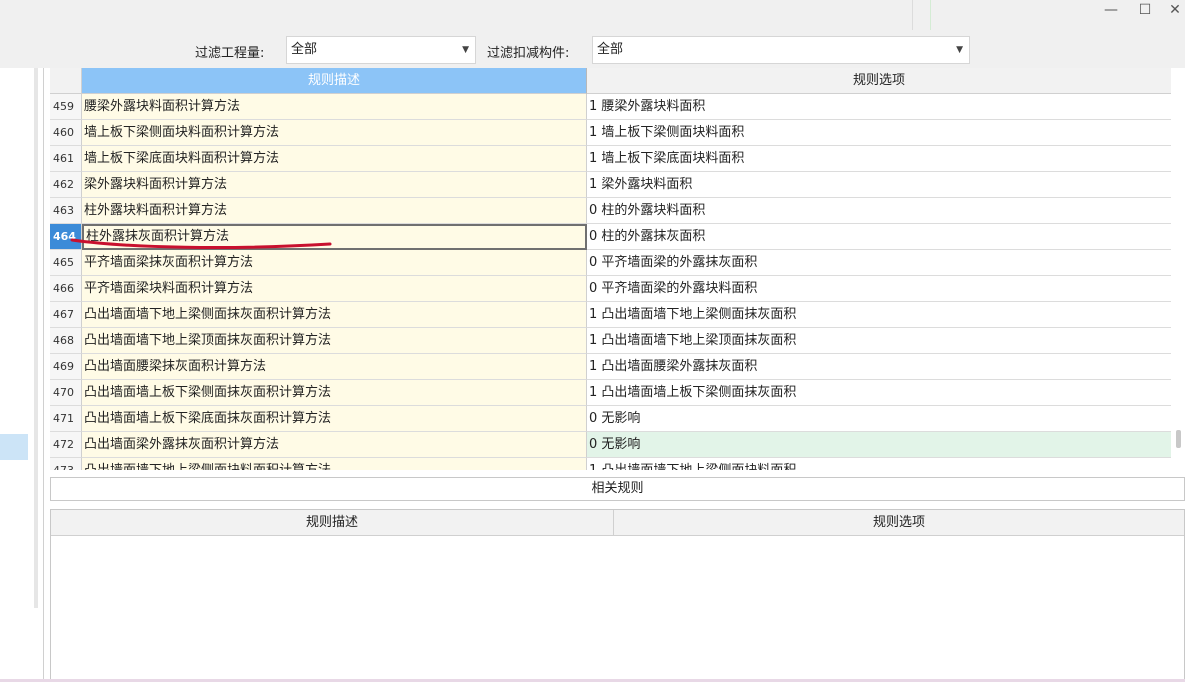 The image size is (1185, 682). Describe the element at coordinates (66, 211) in the screenshot. I see `row-number: 463` at that location.